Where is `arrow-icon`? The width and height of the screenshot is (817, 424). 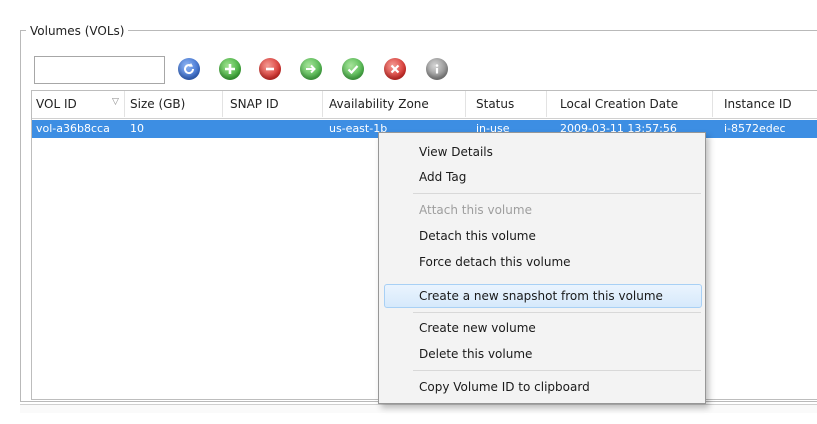 arrow-icon is located at coordinates (311, 69).